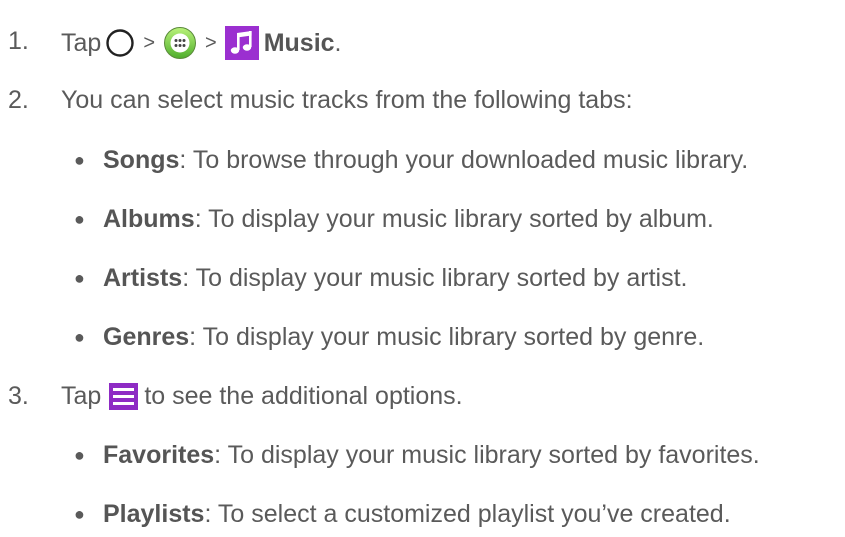 This screenshot has height=537, width=845. Describe the element at coordinates (338, 43) in the screenshot. I see `period: .` at that location.